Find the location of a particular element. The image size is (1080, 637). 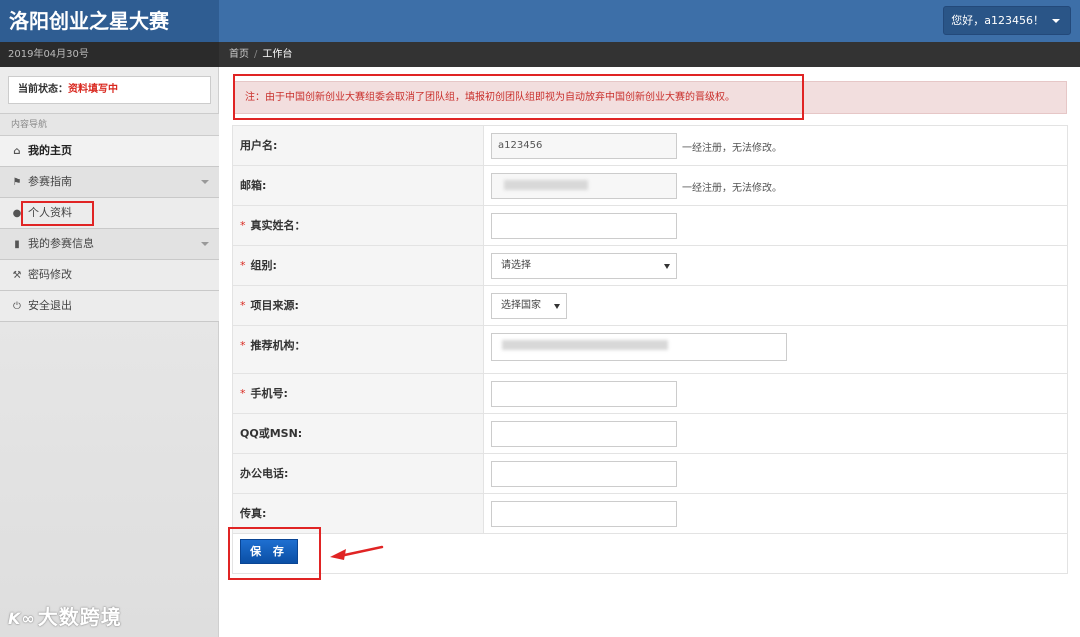

qq-field is located at coordinates (584, 434).